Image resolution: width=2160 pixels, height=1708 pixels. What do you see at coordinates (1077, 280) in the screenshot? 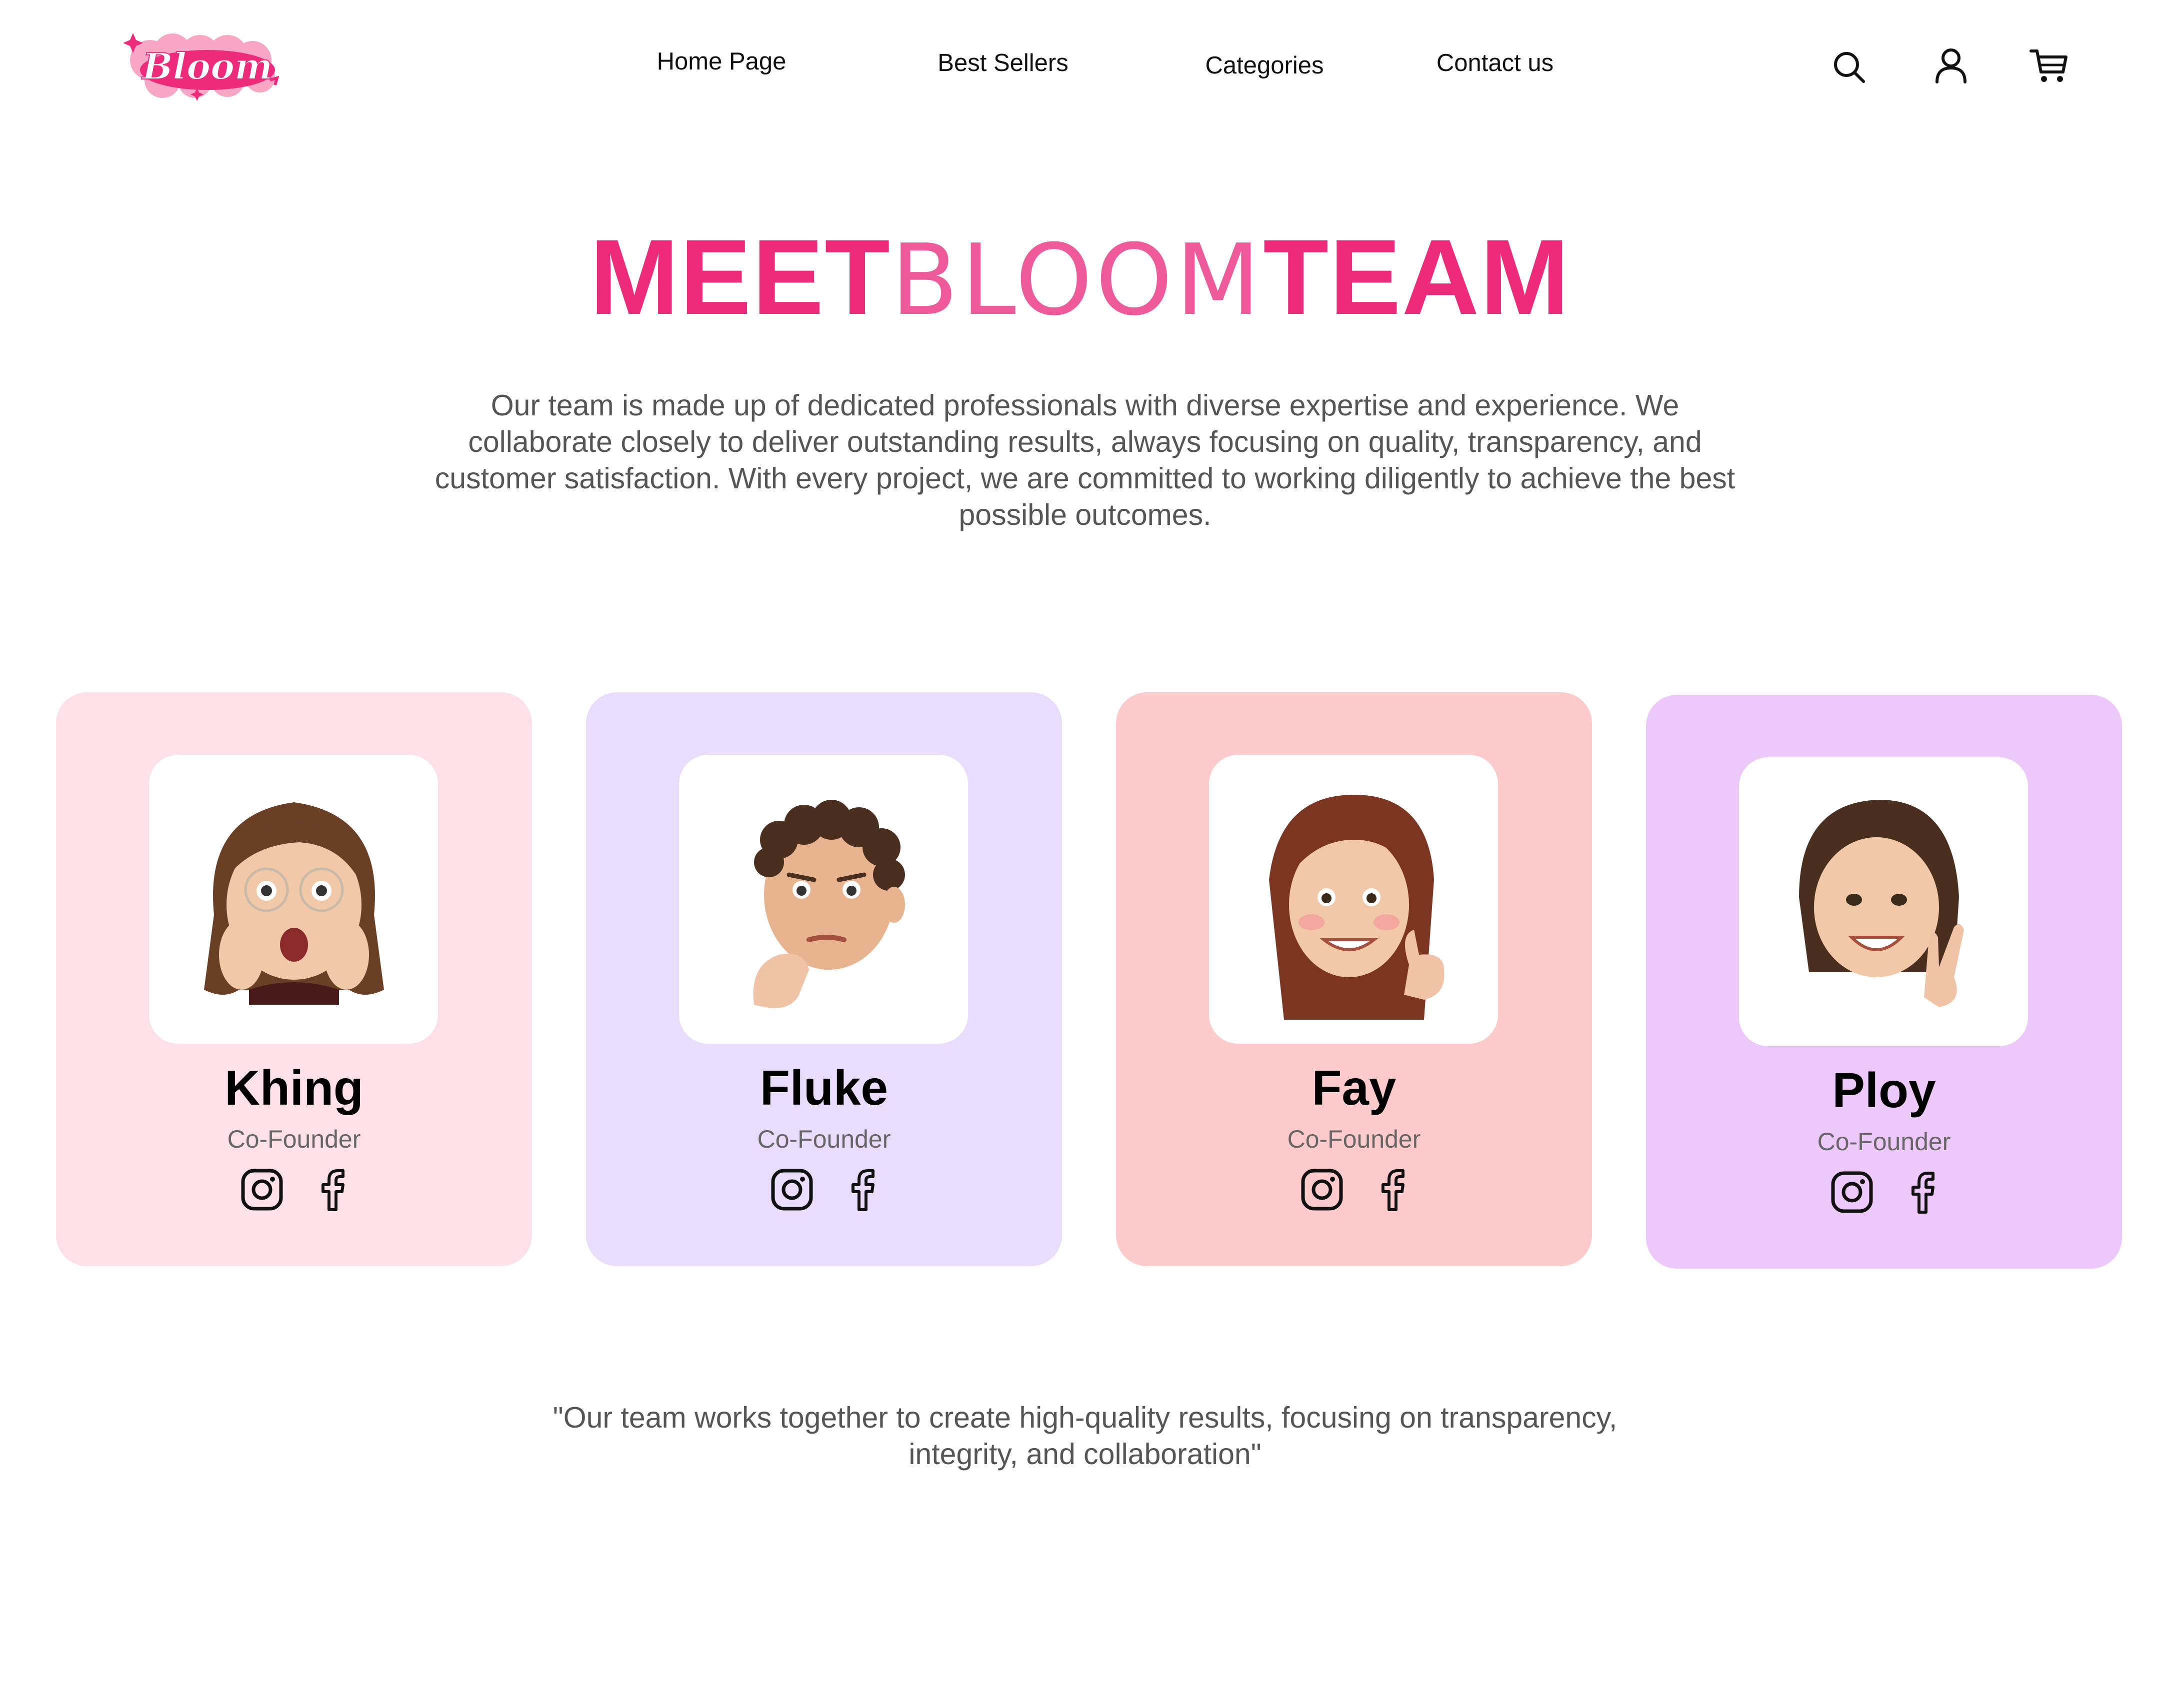
I see `title-bloom: BLOOM` at bounding box center [1077, 280].